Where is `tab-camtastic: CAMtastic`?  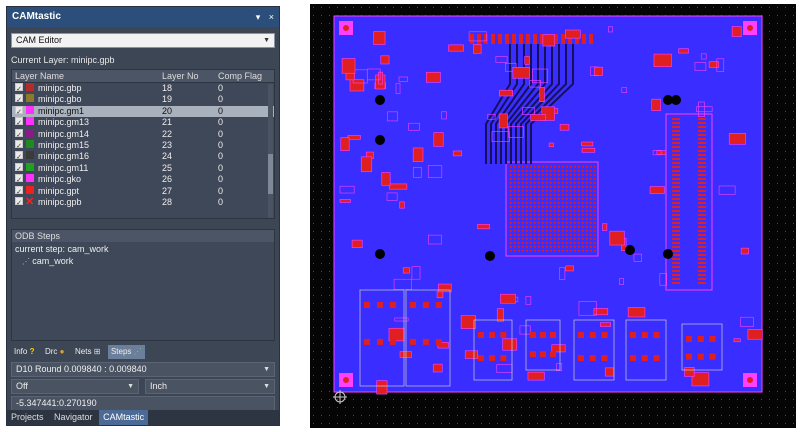
tab-camtastic: CAMtastic is located at coordinates (124, 417).